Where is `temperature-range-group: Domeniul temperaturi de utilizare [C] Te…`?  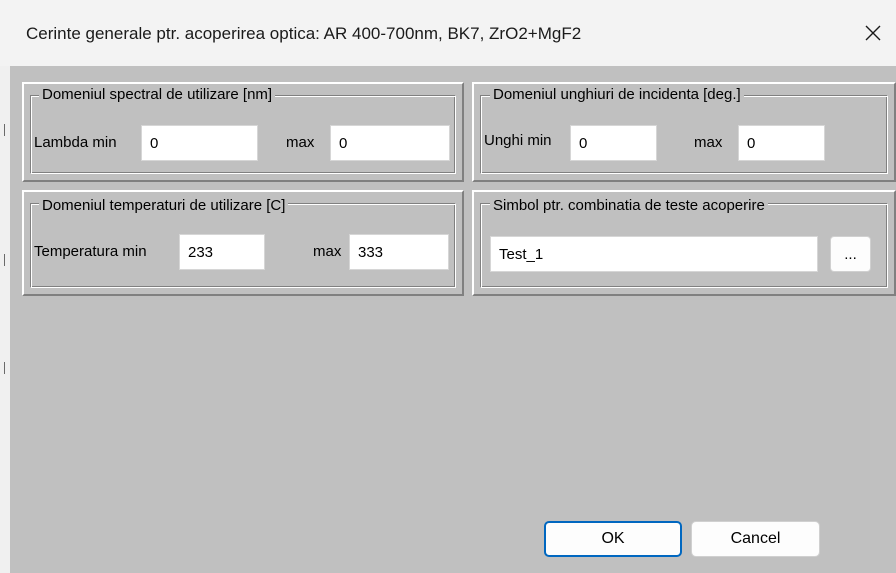 temperature-range-group: Domeniul temperaturi de utilizare [C] Te… is located at coordinates (243, 243).